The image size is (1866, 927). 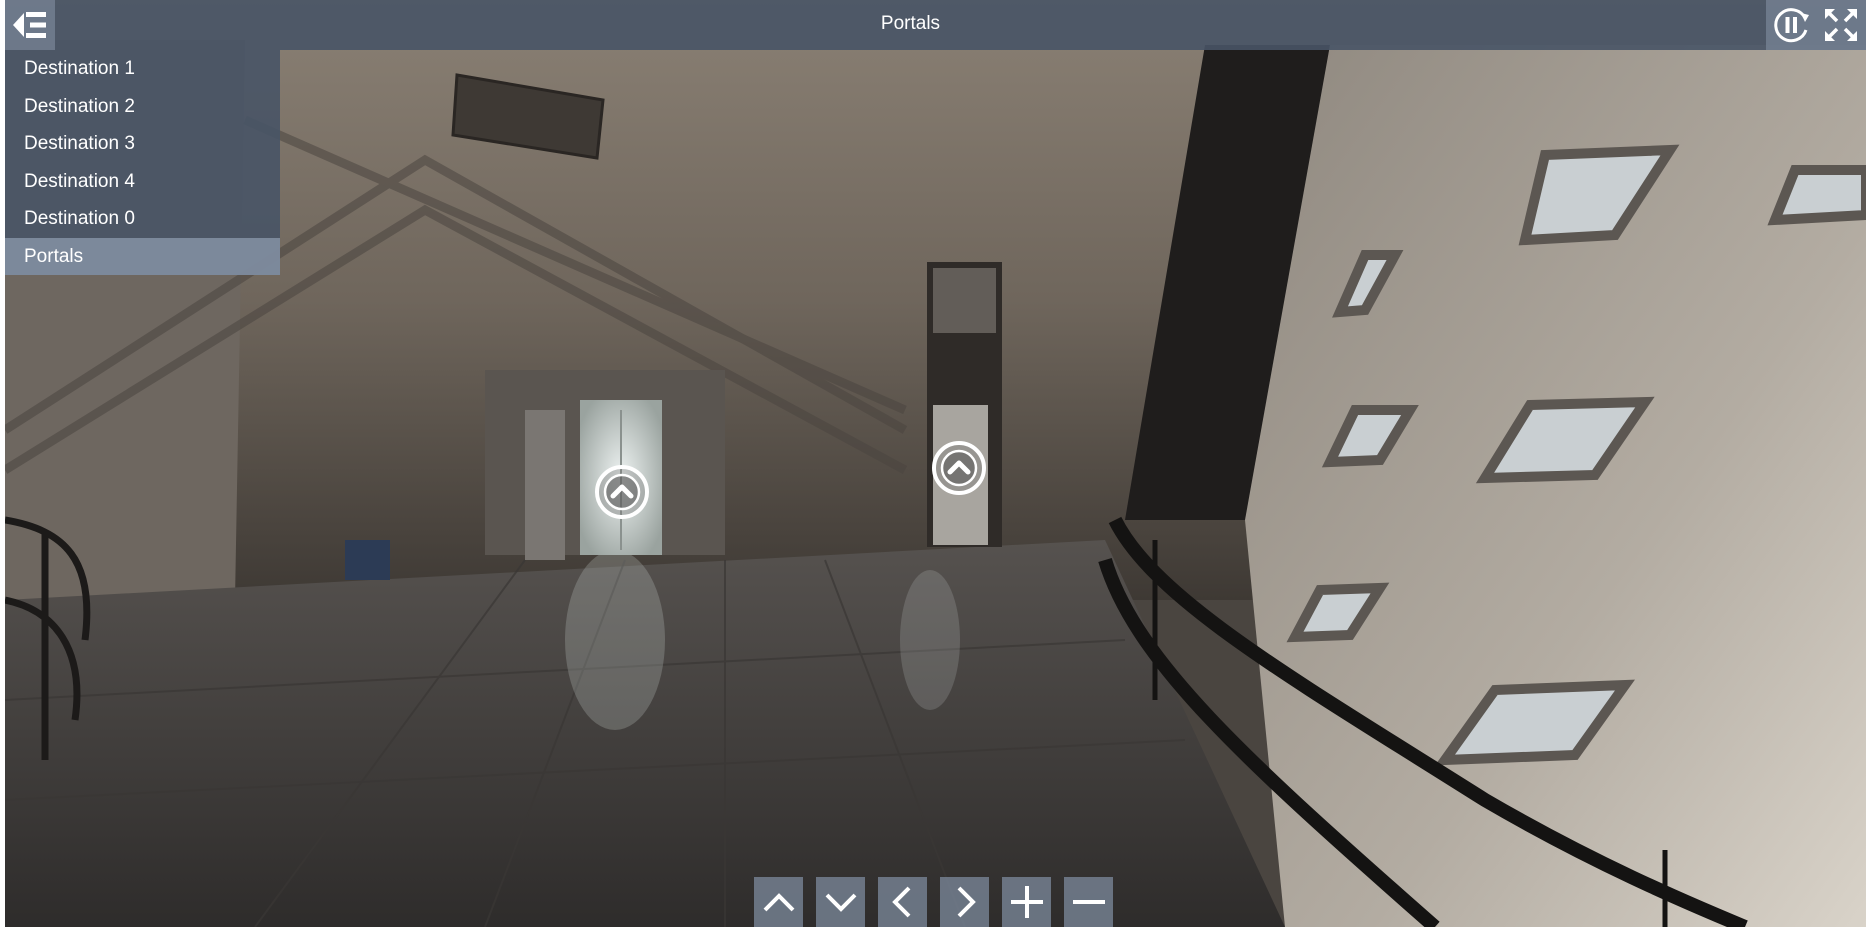 I want to click on look-left-button, so click(x=902, y=902).